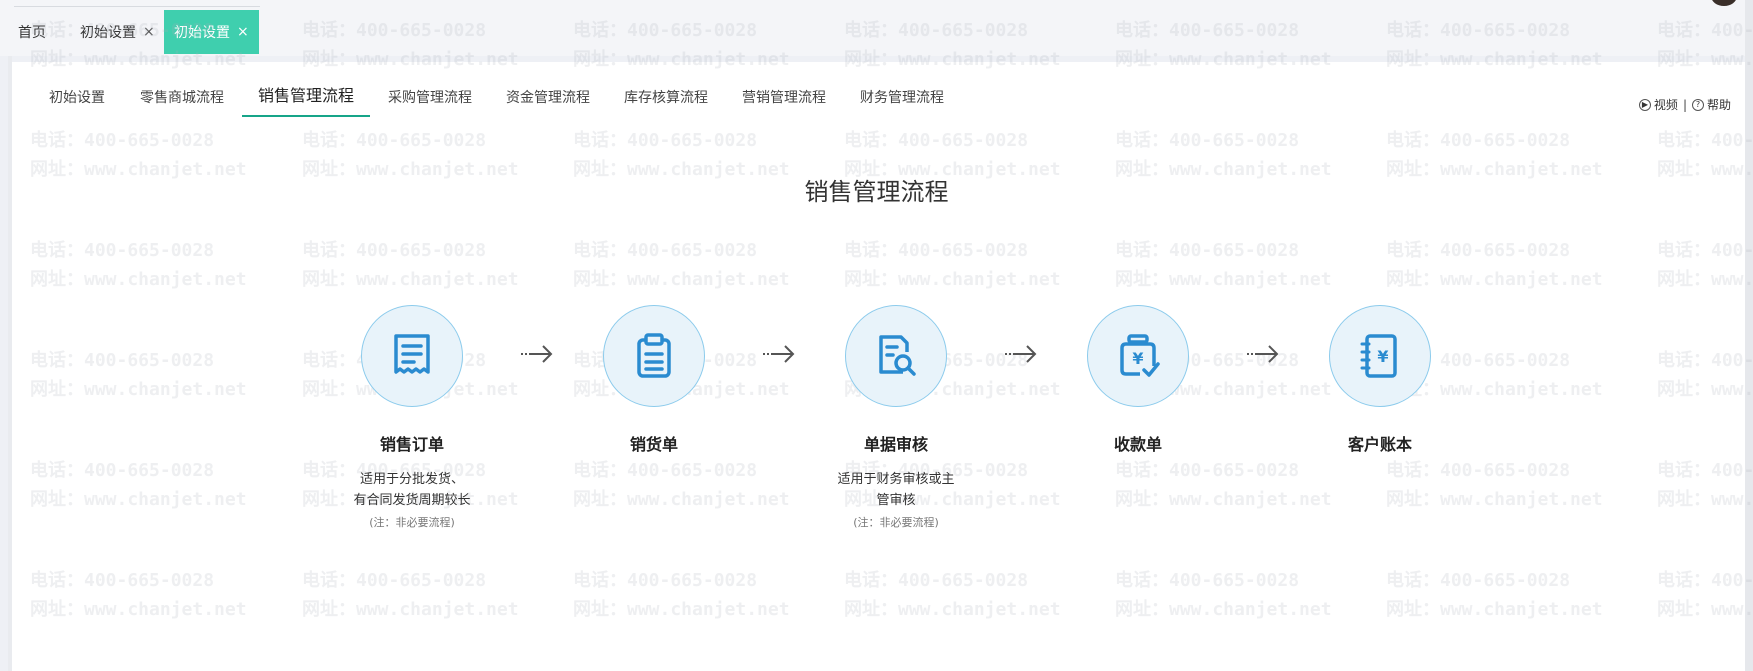 The image size is (1753, 671). I want to click on ledger-icon: ¥, so click(1378, 356).